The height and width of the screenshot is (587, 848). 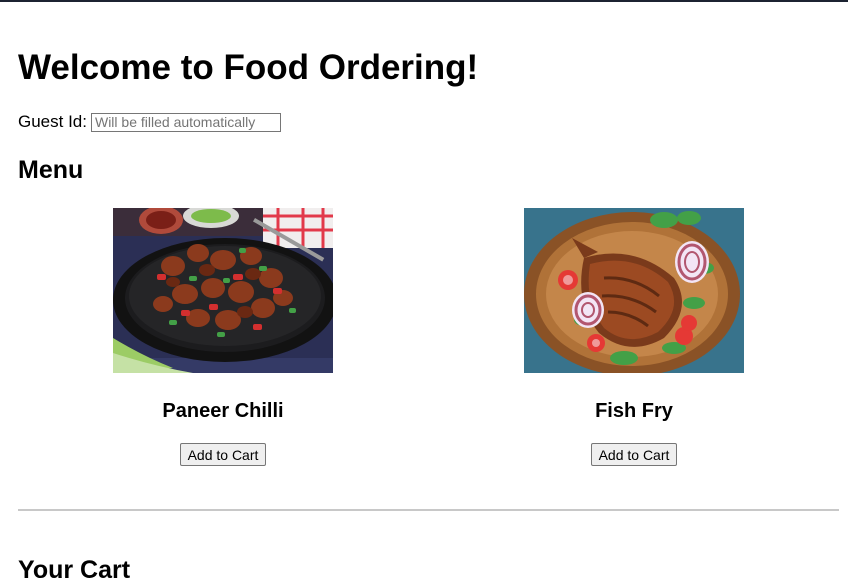 What do you see at coordinates (74, 570) in the screenshot?
I see `cart-heading: Your Cart` at bounding box center [74, 570].